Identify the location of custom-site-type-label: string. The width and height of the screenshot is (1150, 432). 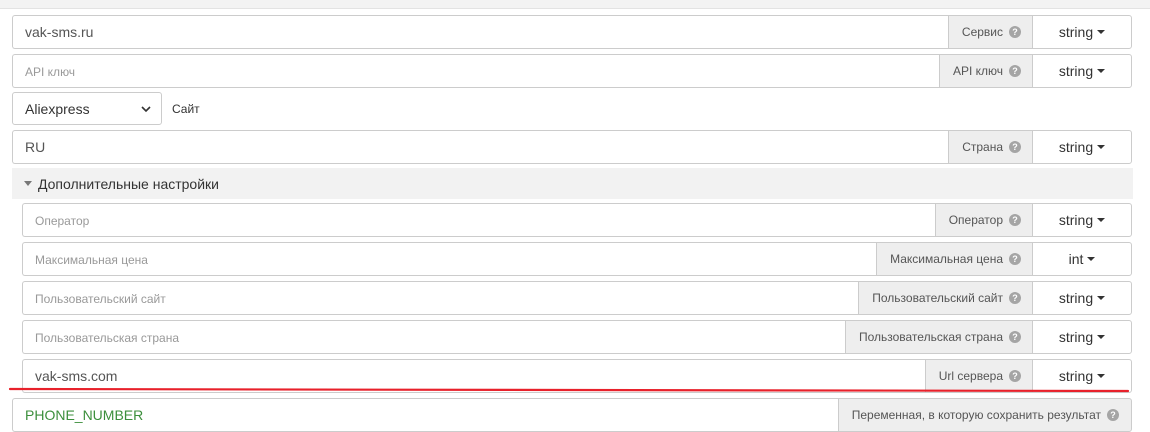
(1076, 298).